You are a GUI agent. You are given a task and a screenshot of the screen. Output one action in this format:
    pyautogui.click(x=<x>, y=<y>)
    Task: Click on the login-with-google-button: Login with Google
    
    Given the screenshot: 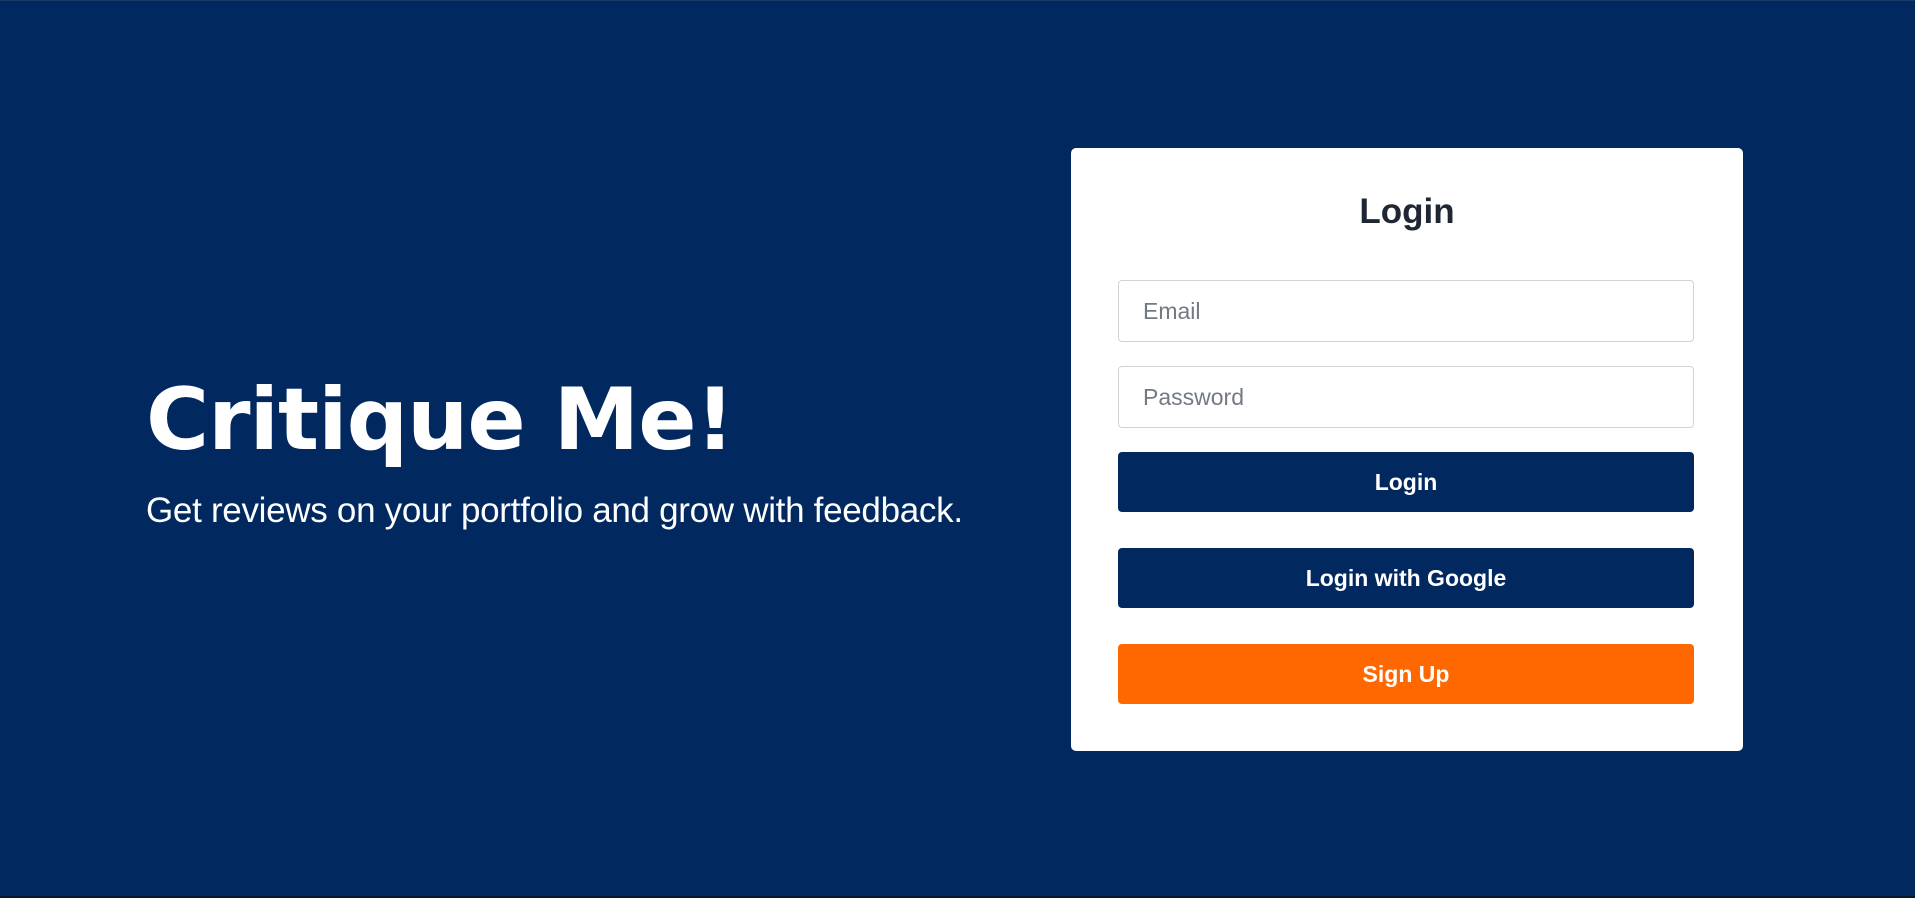 What is the action you would take?
    pyautogui.click(x=1406, y=578)
    